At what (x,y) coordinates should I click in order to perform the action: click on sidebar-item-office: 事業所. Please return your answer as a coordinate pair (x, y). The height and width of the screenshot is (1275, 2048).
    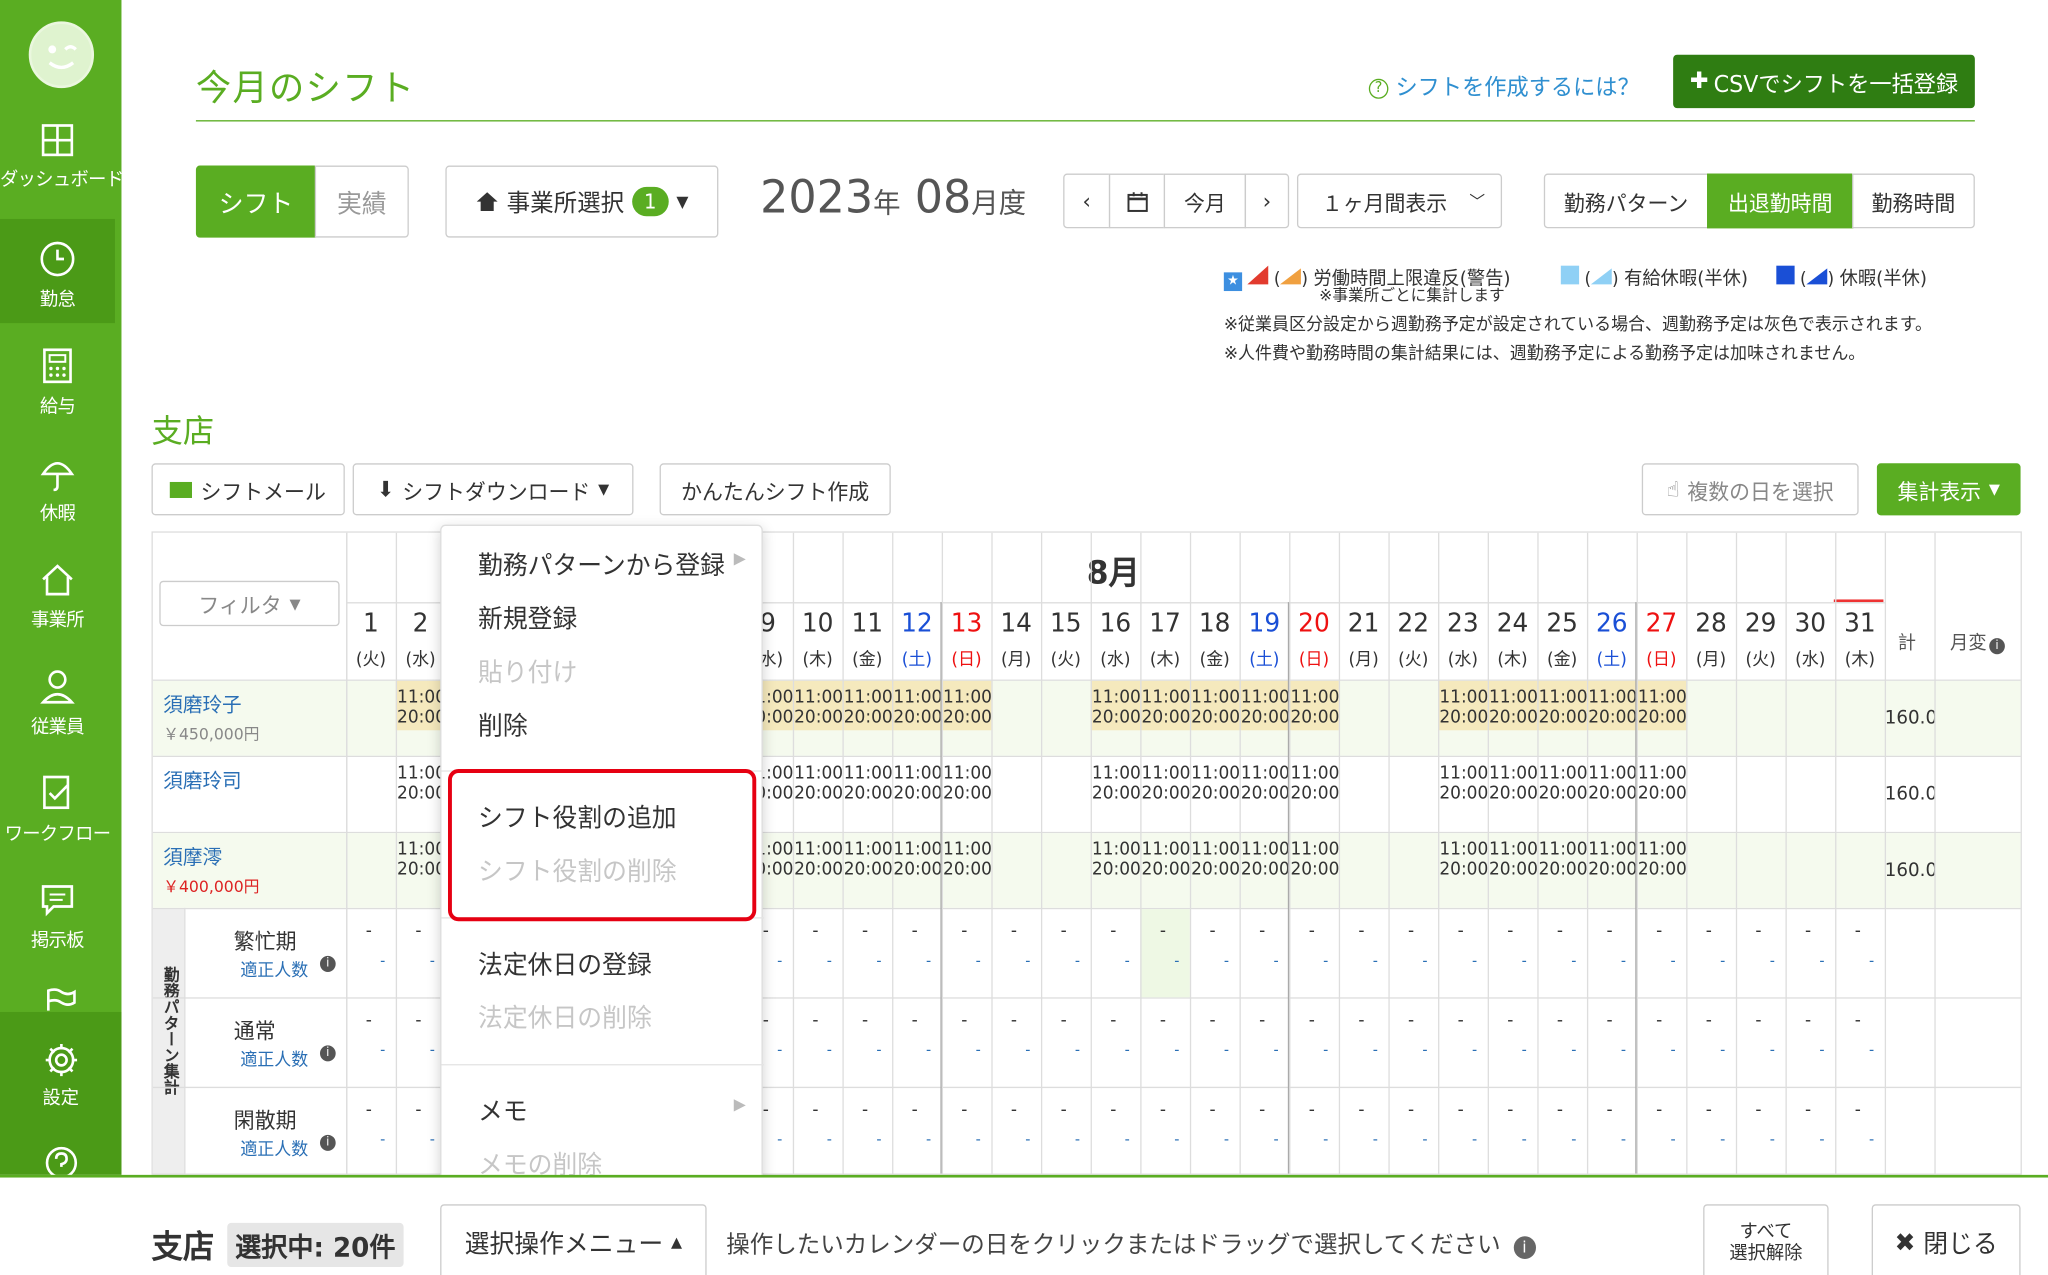
    Looking at the image, I should click on (57, 613).